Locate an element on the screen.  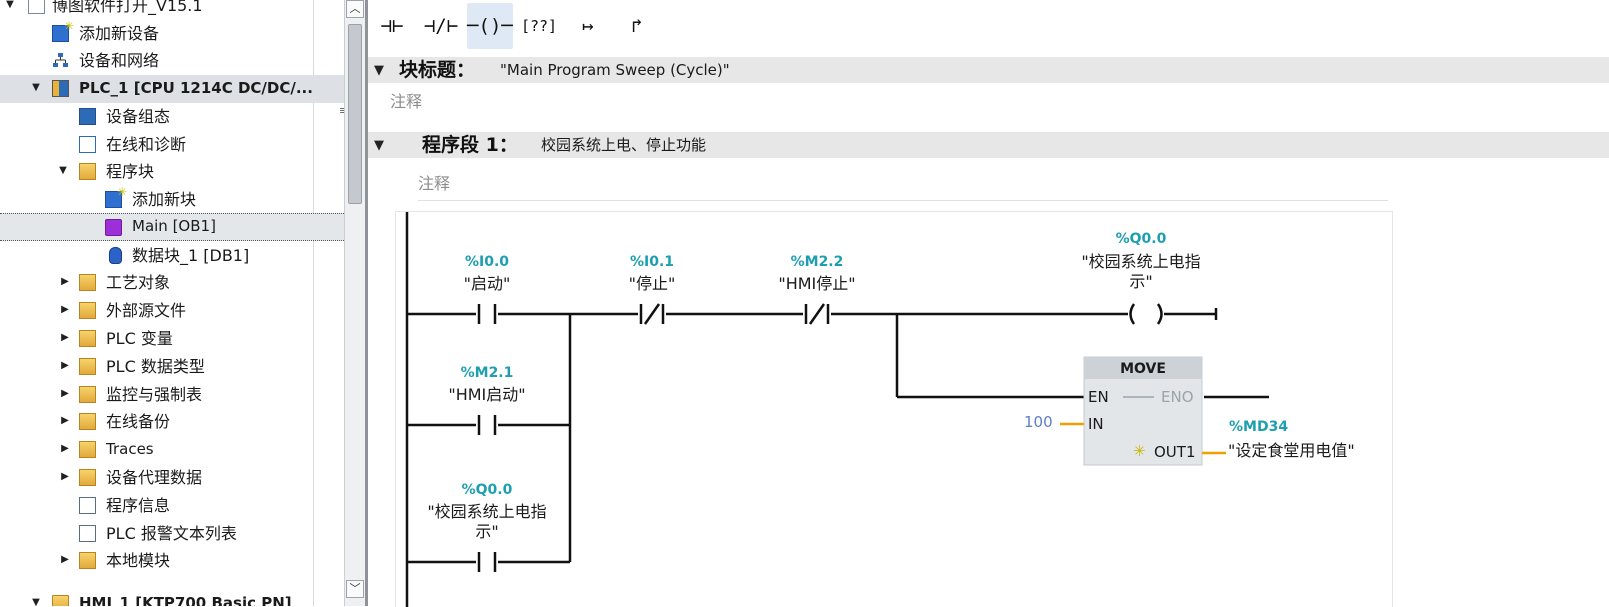
tree-item-label: 添加新设备 is located at coordinates (119, 33).